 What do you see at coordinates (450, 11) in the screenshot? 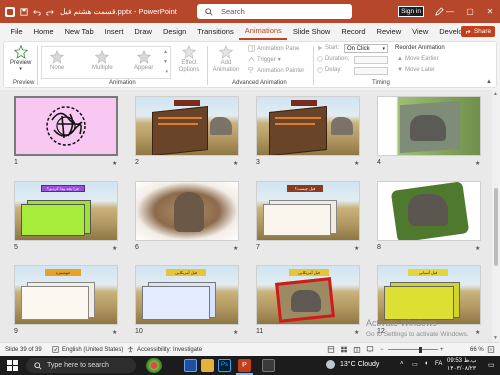
I see `minimize-button: —` at bounding box center [450, 11].